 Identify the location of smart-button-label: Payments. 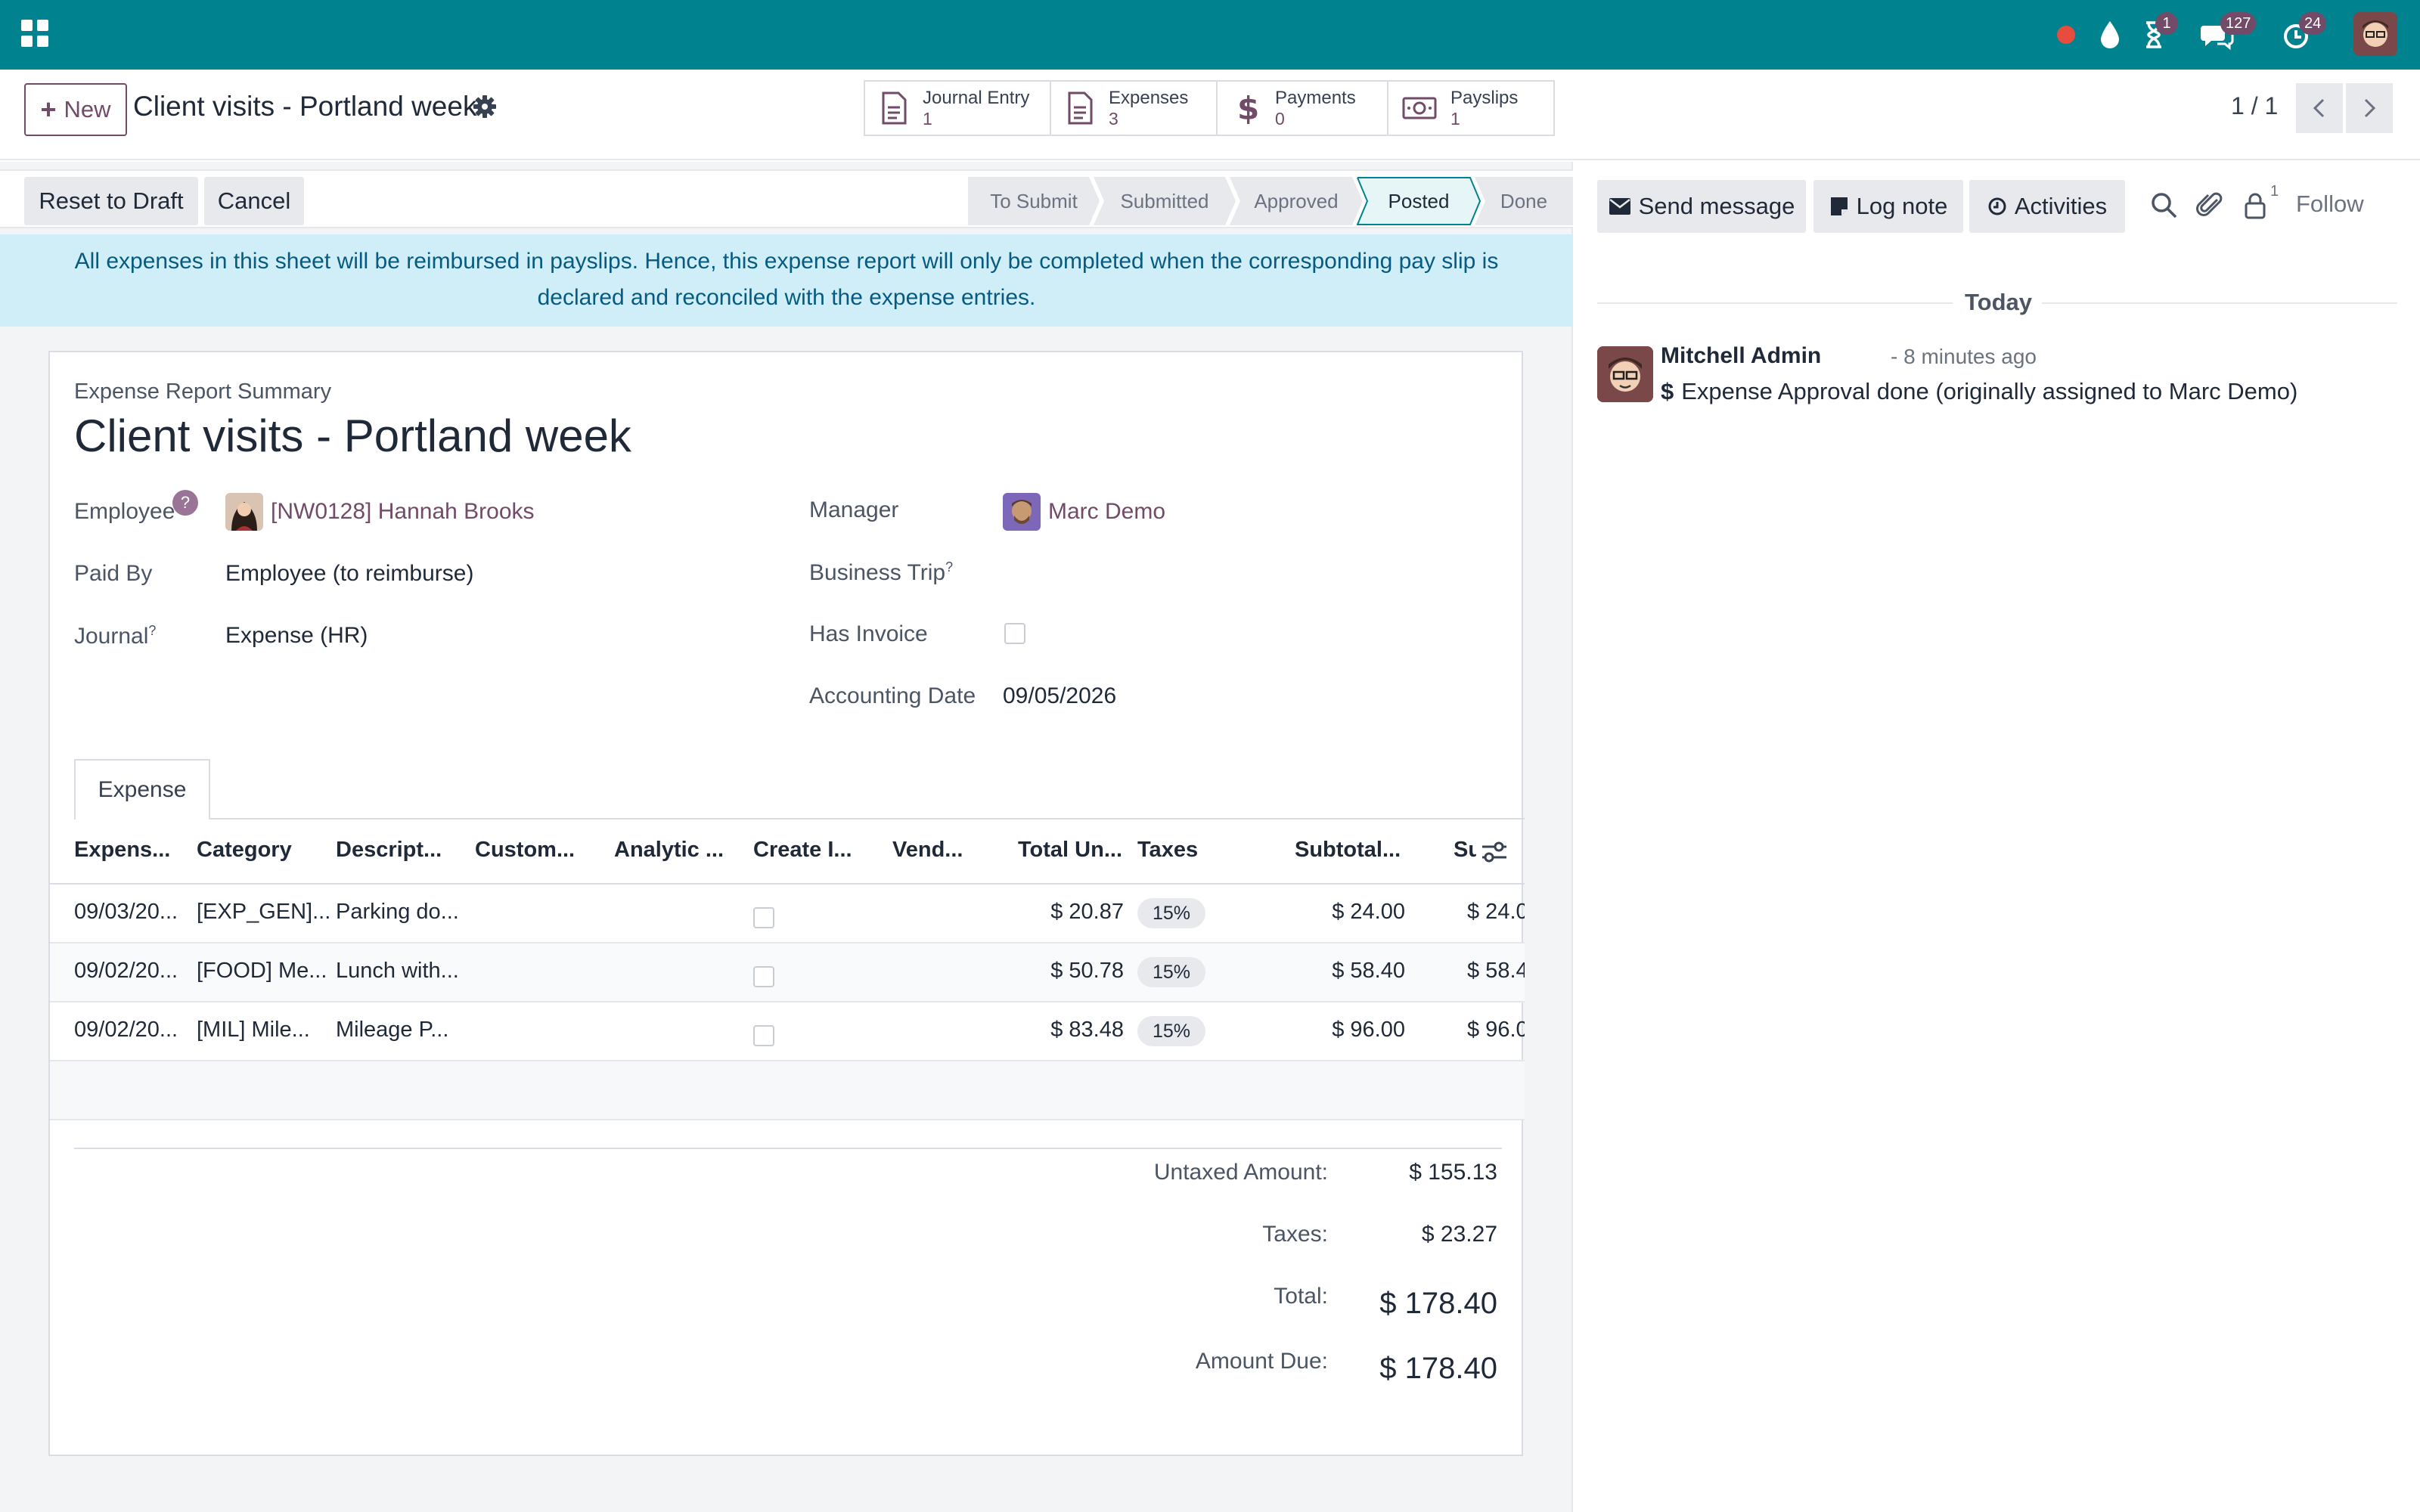
(1315, 97).